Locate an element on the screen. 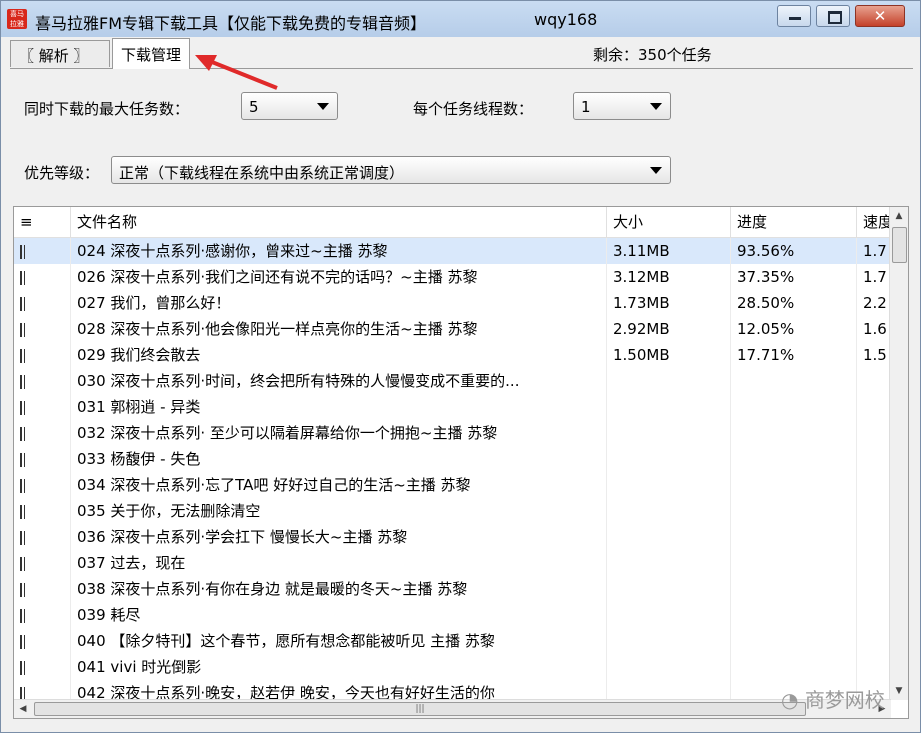 The height and width of the screenshot is (733, 921). table-row: 024 深夜十点系列·感谢你，曾来过~主播 苏黎 3.11MB 93.56% 1.7 is located at coordinates (452, 251).